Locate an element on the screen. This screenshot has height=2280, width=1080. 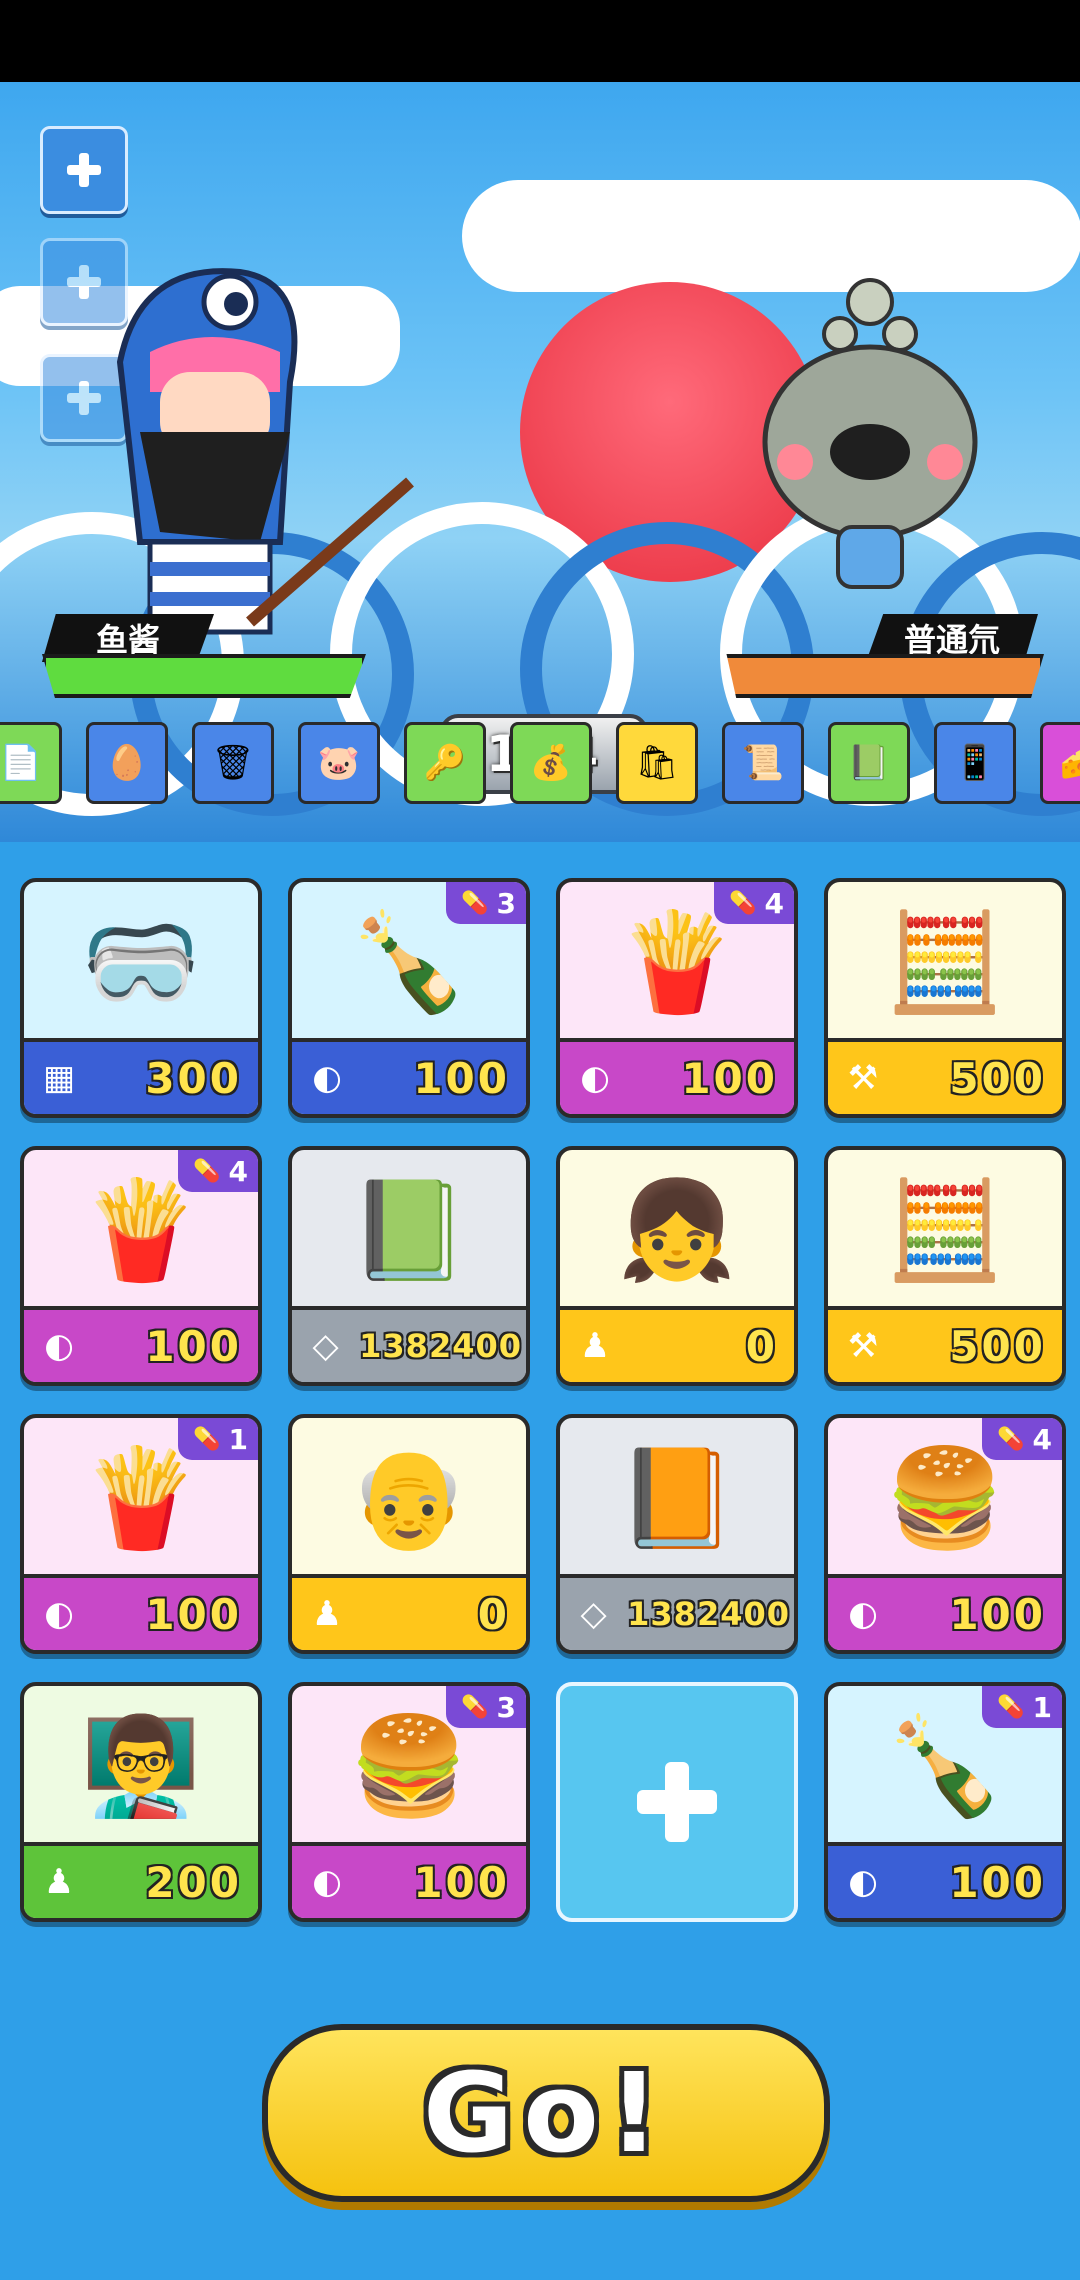
key-icon: 🔑 is located at coordinates (445, 763).